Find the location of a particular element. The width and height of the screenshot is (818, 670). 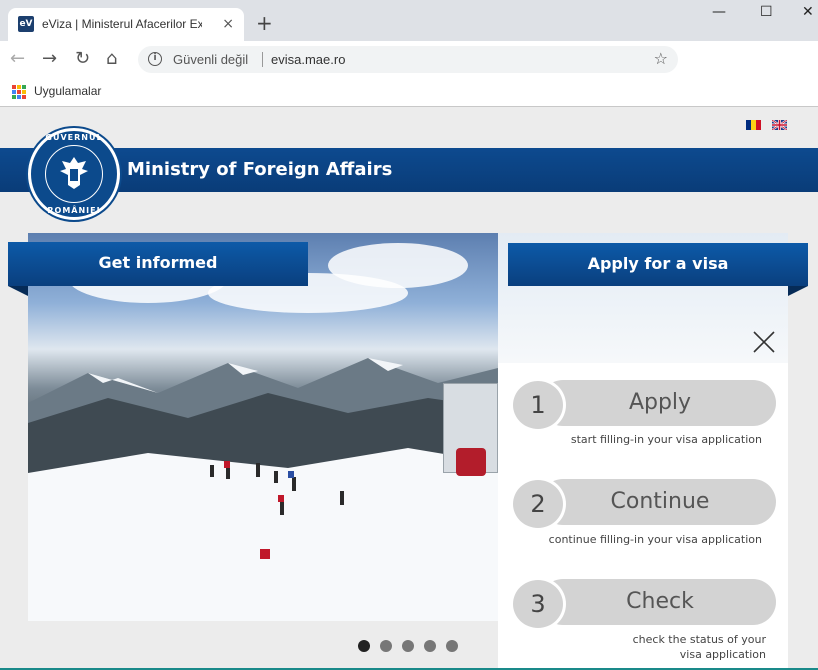

step-continue-button: 2 Continue is located at coordinates (643, 504).